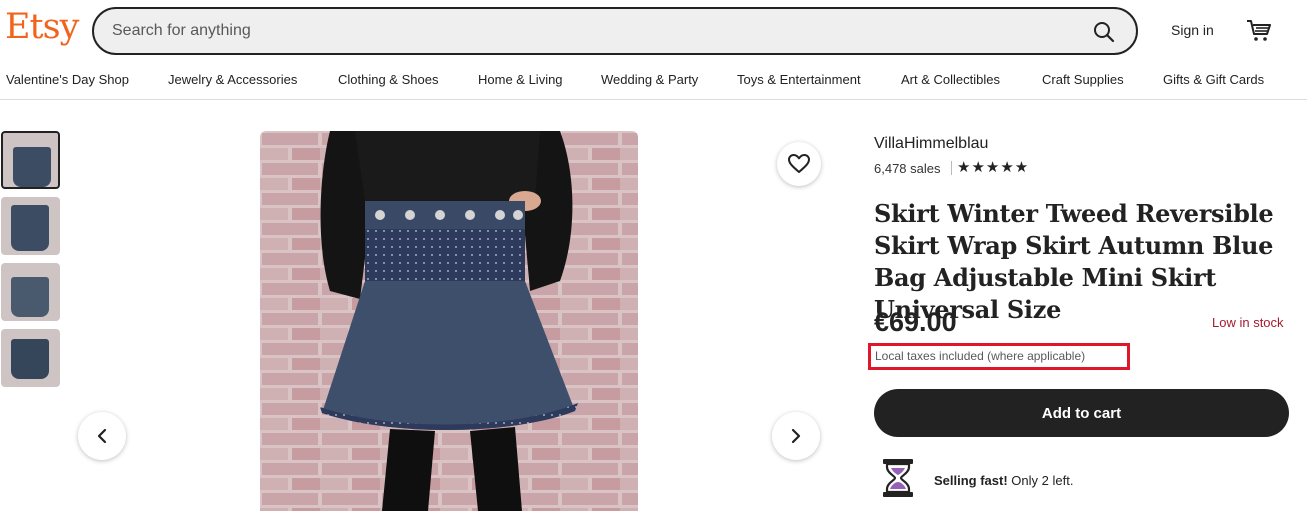 Image resolution: width=1307 pixels, height=511 pixels. What do you see at coordinates (799, 79) in the screenshot?
I see `nav-item-toys: Toys & Entertainment` at bounding box center [799, 79].